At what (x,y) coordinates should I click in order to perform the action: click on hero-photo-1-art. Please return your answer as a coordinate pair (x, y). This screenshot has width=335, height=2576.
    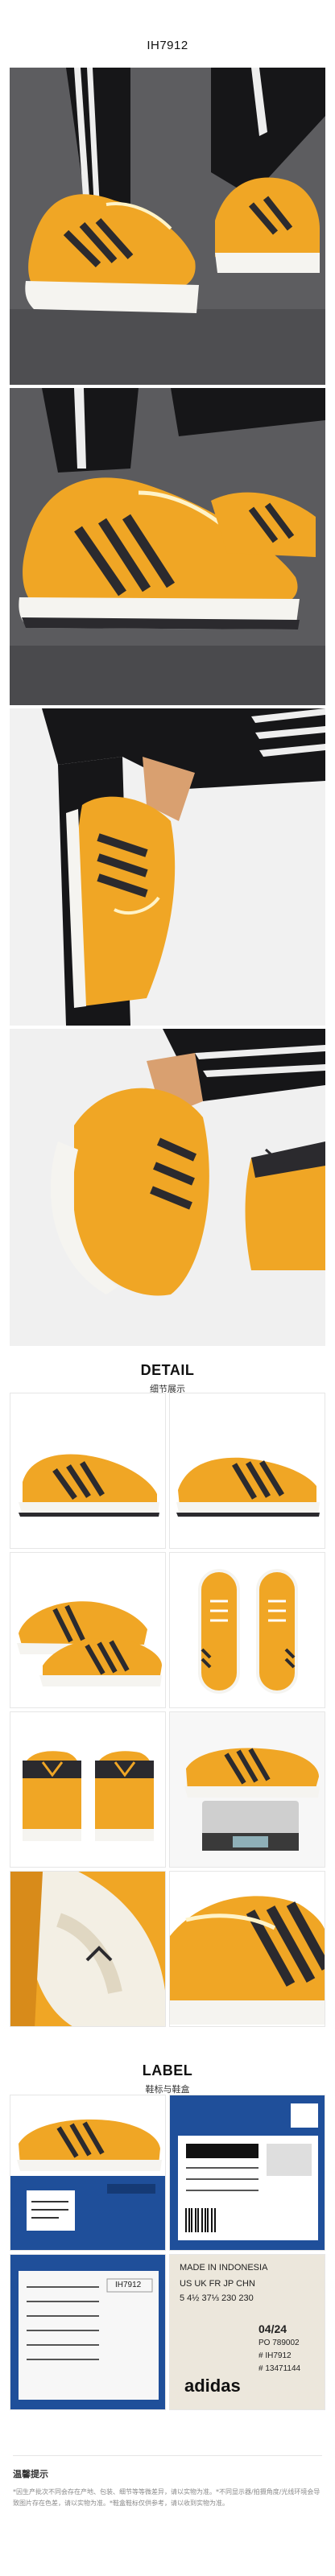
    Looking at the image, I should click on (167, 226).